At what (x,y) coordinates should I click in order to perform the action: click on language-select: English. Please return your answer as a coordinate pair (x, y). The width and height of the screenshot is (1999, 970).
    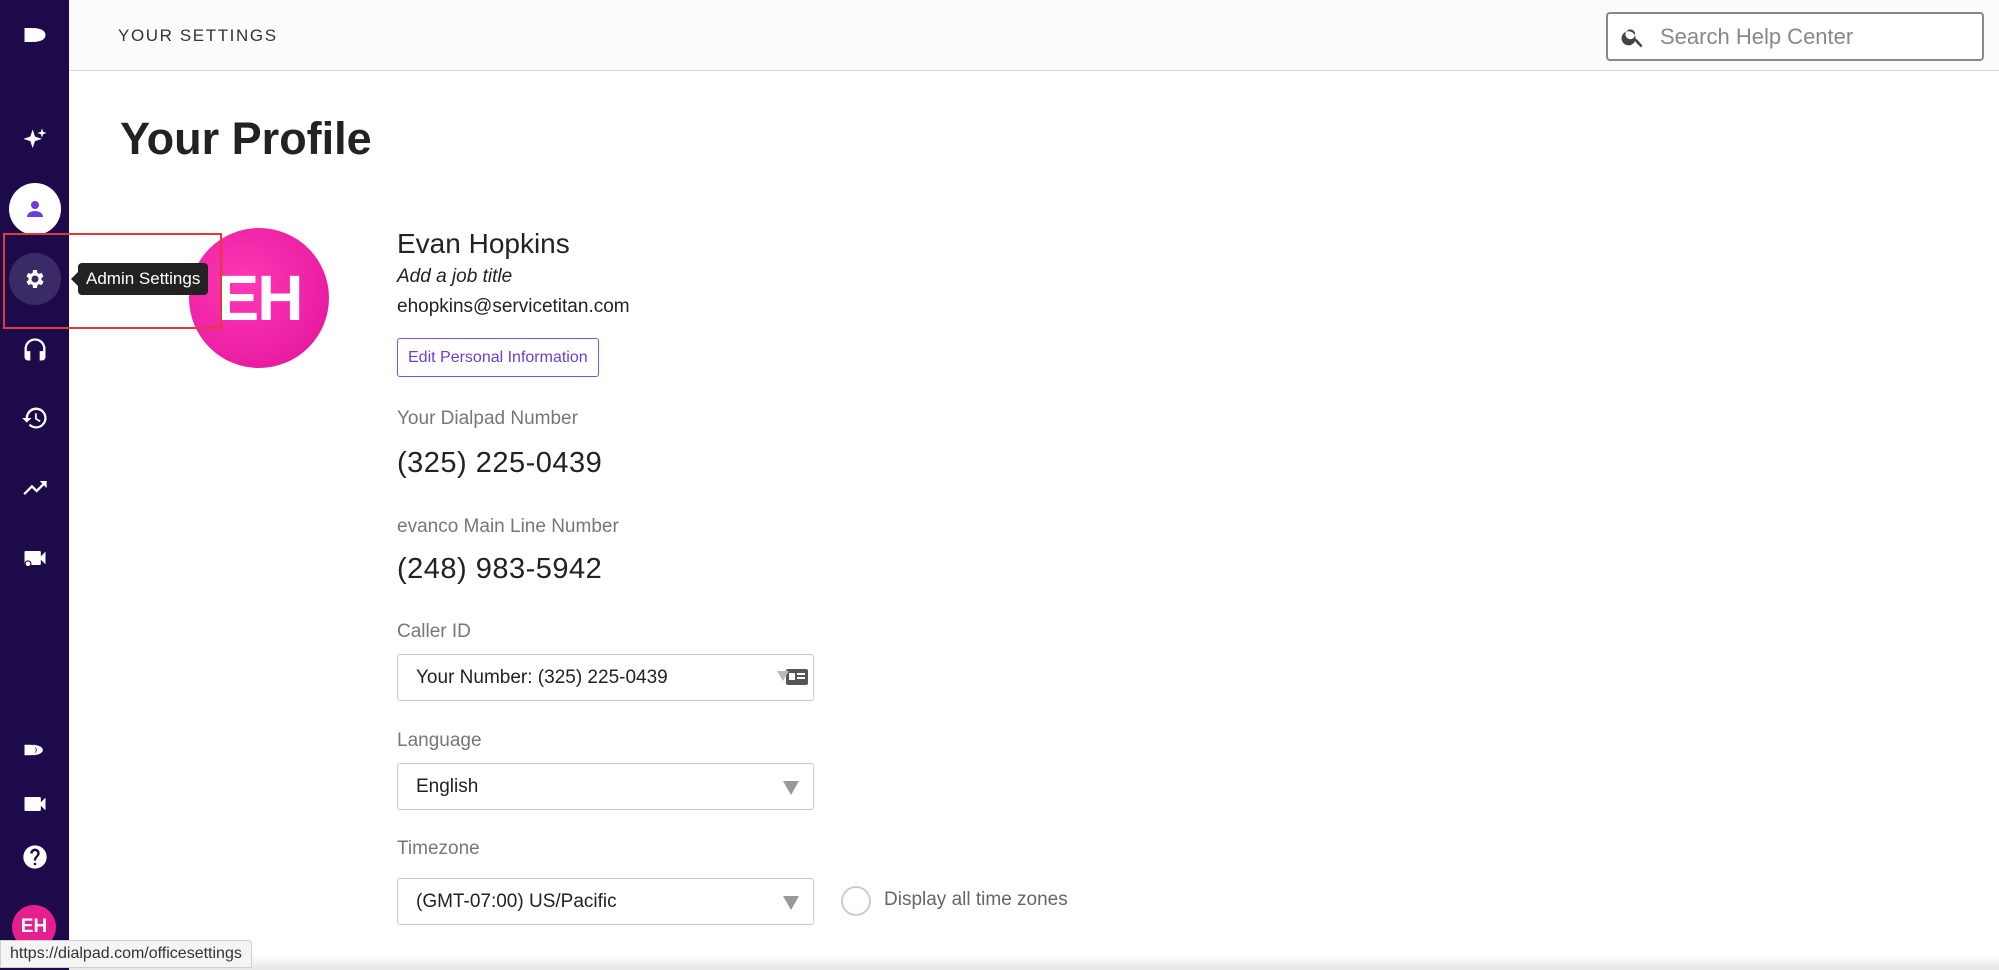
    Looking at the image, I should click on (605, 786).